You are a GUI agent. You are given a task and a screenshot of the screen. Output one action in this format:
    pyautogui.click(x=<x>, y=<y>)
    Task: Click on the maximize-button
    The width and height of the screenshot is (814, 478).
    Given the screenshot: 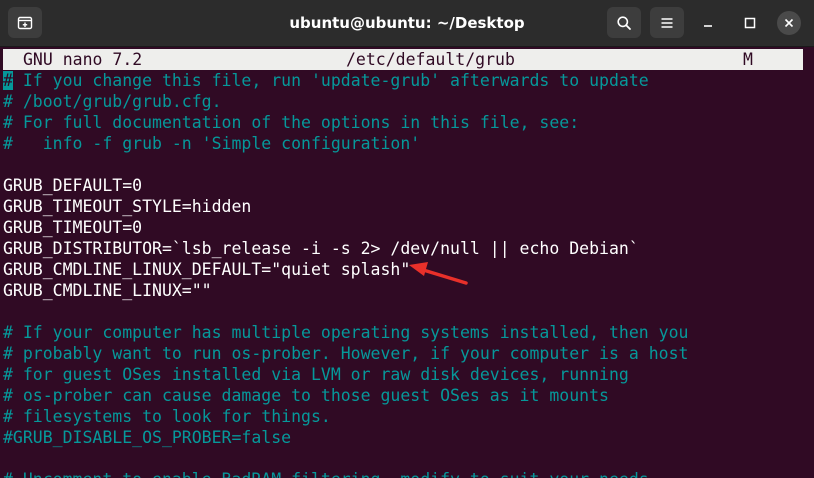 What is the action you would take?
    pyautogui.click(x=750, y=22)
    